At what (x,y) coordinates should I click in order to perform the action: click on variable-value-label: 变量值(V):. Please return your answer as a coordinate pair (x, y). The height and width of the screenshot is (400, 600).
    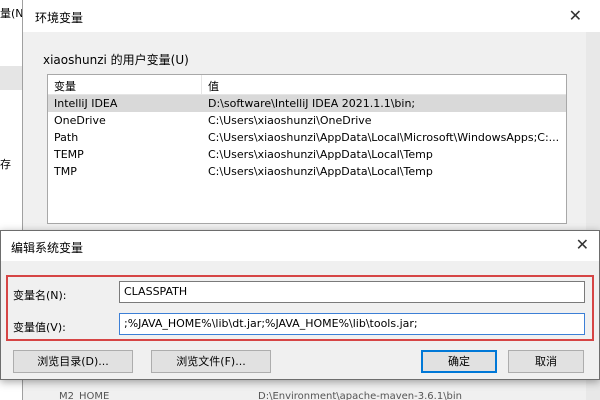
    Looking at the image, I should click on (39, 327).